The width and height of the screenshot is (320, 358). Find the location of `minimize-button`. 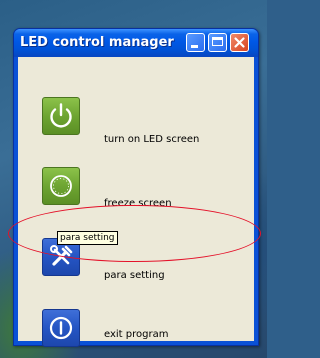

minimize-button is located at coordinates (195, 42).